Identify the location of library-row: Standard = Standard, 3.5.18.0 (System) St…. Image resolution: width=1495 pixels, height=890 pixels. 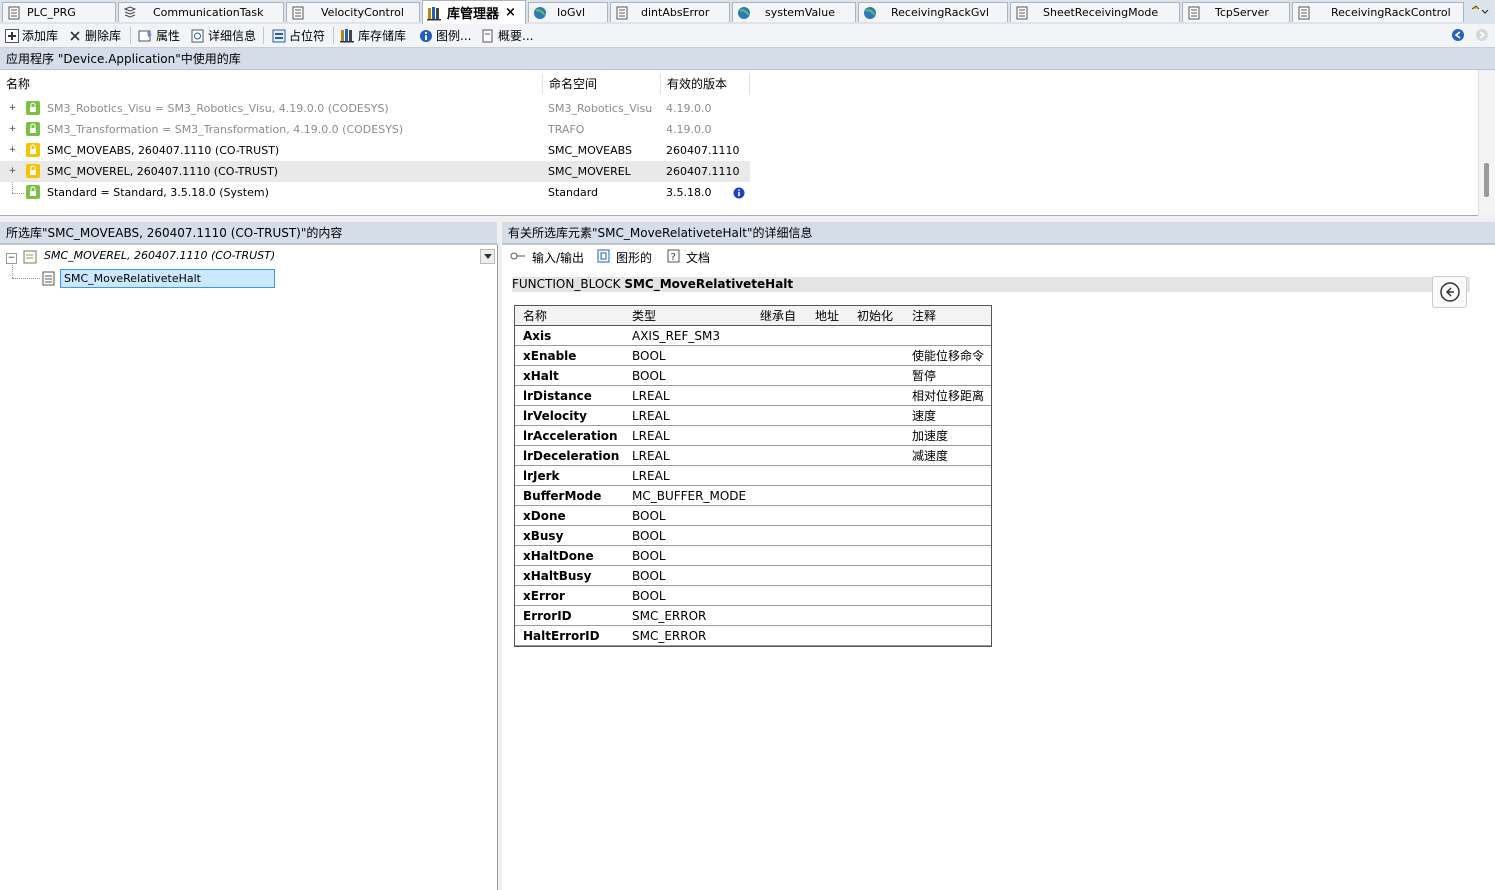
(375, 192).